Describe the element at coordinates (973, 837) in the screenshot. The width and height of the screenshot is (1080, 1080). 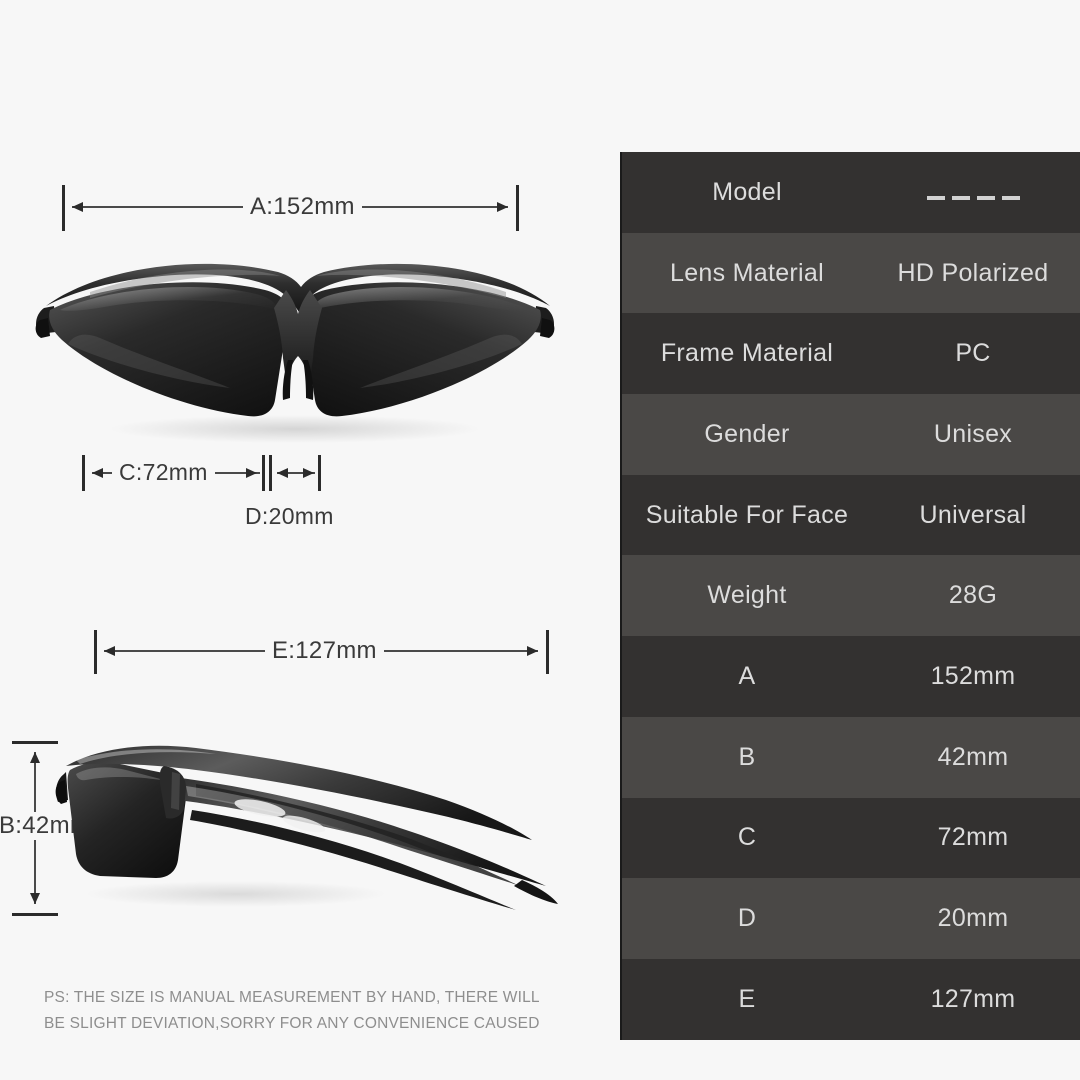
I see `spec-value: 72mm` at that location.